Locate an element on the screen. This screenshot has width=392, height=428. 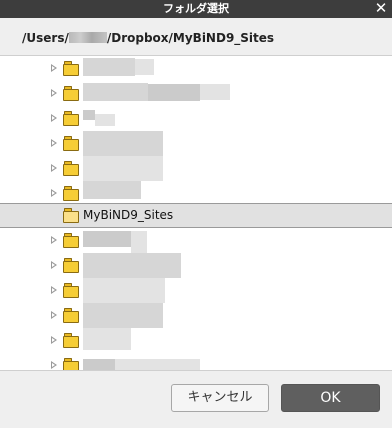
dialog-title: フォルダ選択 is located at coordinates (196, 8).